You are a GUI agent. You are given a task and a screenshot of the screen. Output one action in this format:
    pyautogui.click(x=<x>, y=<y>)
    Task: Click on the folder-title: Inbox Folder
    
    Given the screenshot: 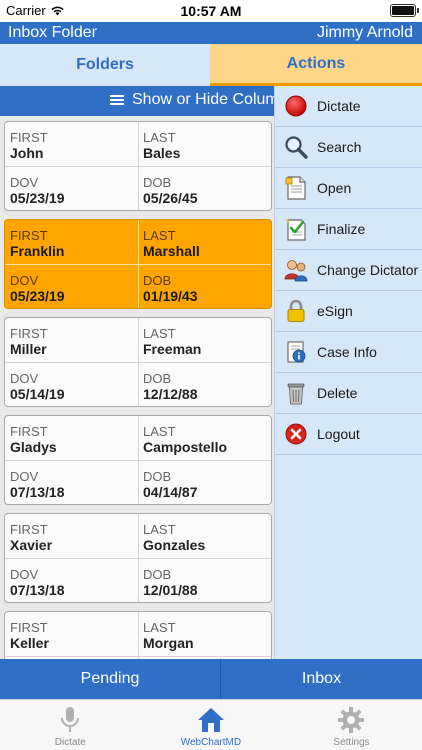 What is the action you would take?
    pyautogui.click(x=52, y=32)
    